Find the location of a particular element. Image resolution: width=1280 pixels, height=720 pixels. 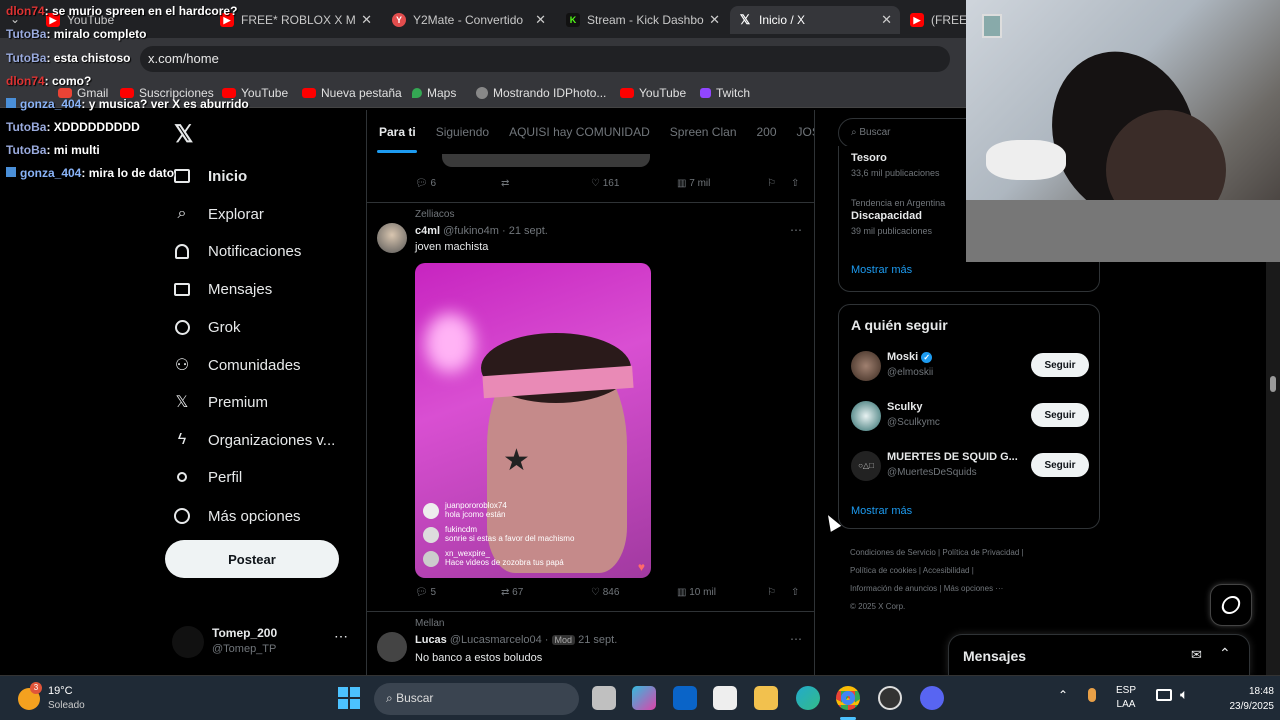

nav-explorar: ⌕ Explorar is located at coordinates (218, 214).